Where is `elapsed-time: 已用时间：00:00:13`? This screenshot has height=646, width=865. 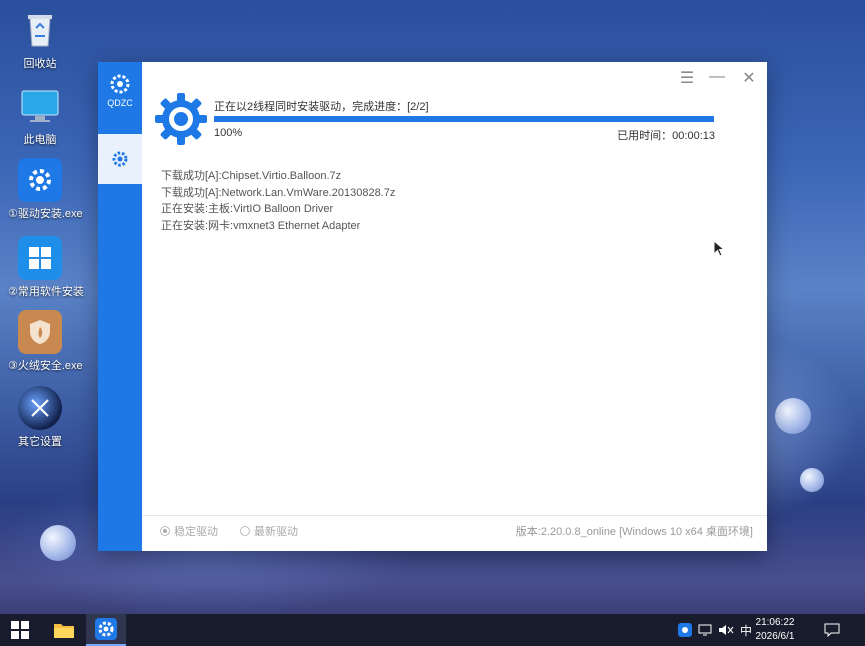
elapsed-time: 已用时间：00:00:13 is located at coordinates (666, 135).